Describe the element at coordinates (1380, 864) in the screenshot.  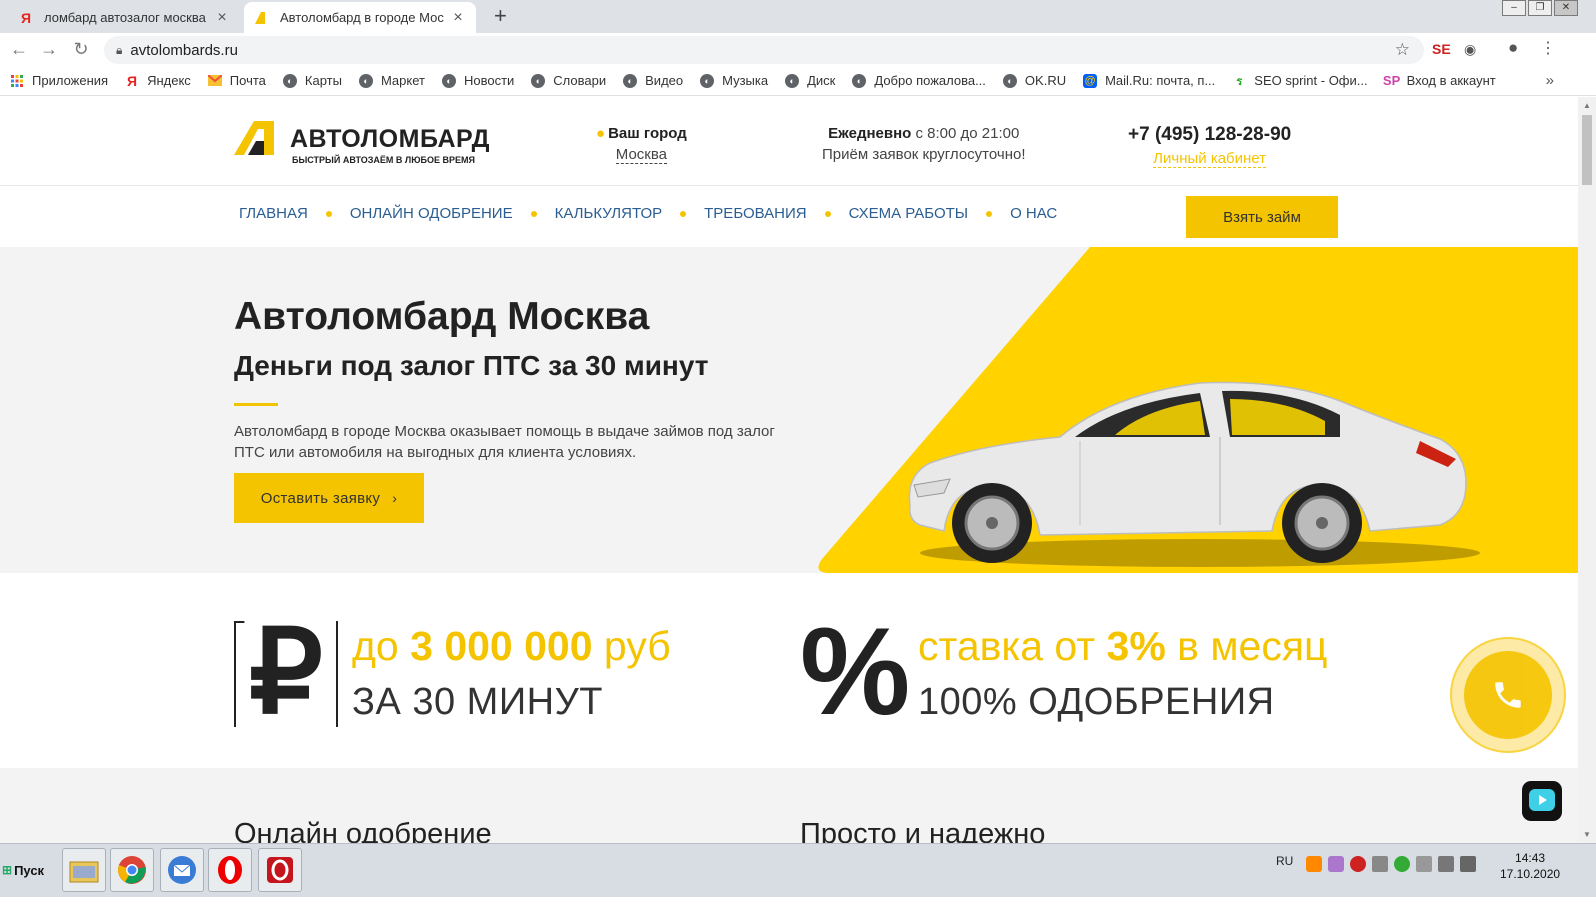
I see `volume-icon` at that location.